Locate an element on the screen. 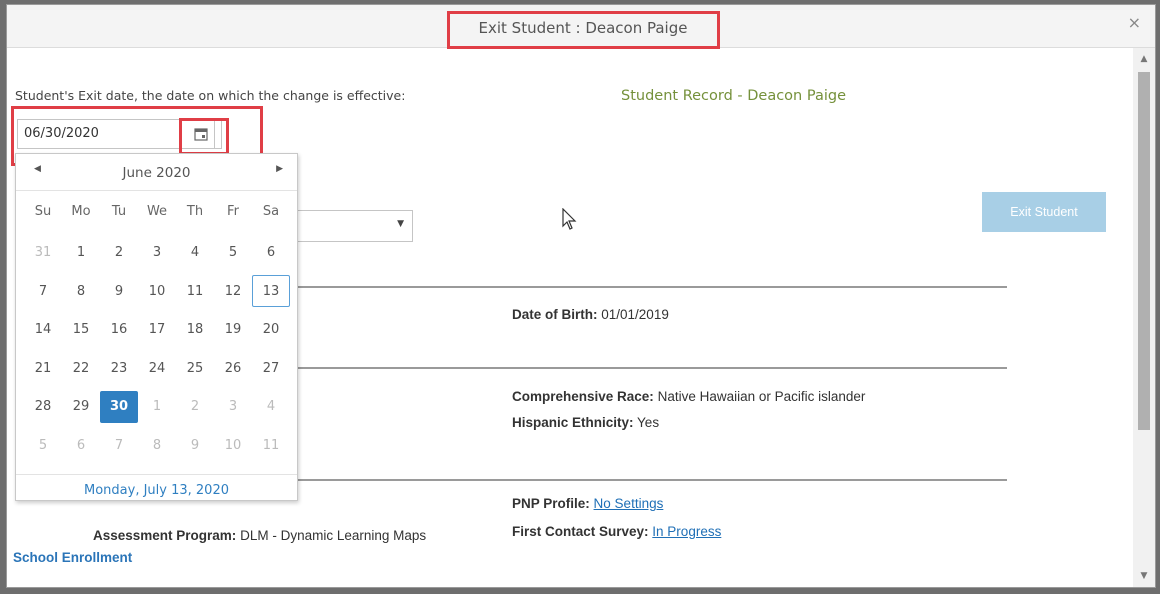 The width and height of the screenshot is (1160, 594). calendar-week-row: 7 8 9 10 11 12 13 is located at coordinates (157, 294).